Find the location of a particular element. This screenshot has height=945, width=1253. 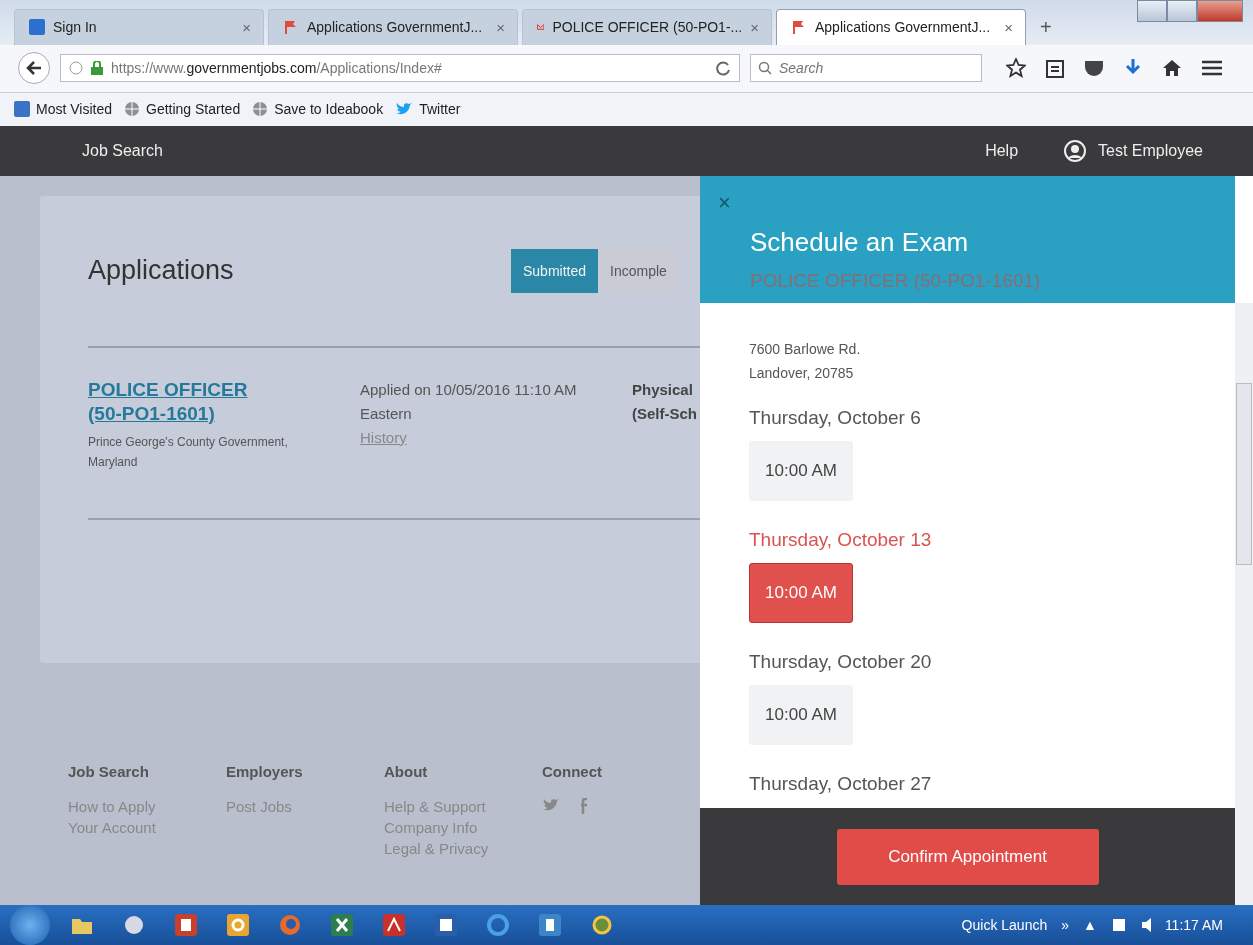

search-icon is located at coordinates (765, 68).